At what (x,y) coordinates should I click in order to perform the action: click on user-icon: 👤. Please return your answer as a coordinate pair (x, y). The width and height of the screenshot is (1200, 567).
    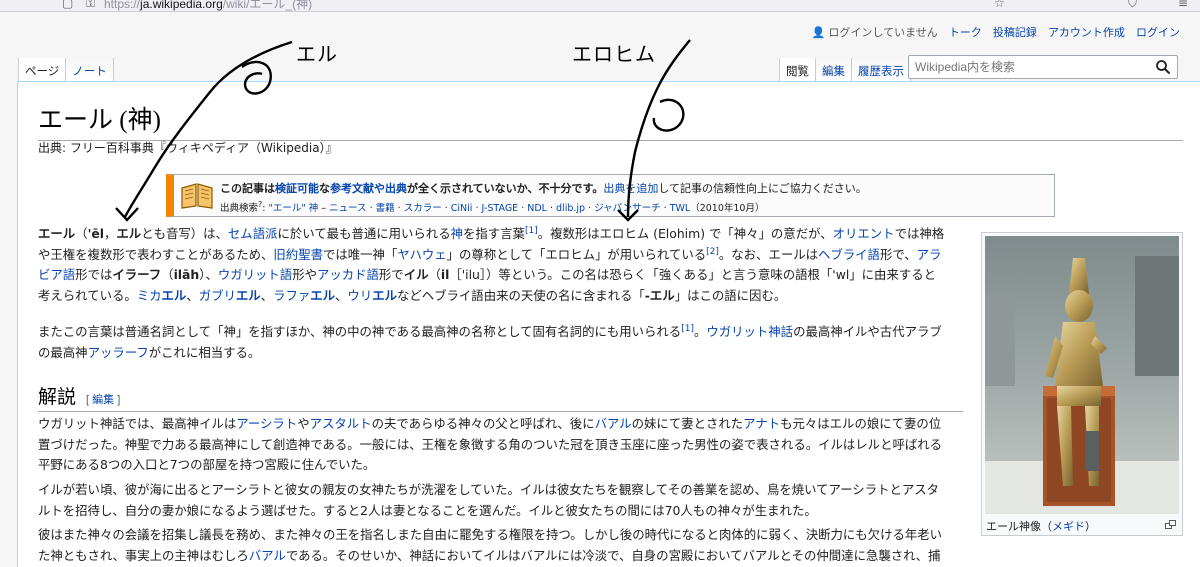
    Looking at the image, I should click on (818, 33).